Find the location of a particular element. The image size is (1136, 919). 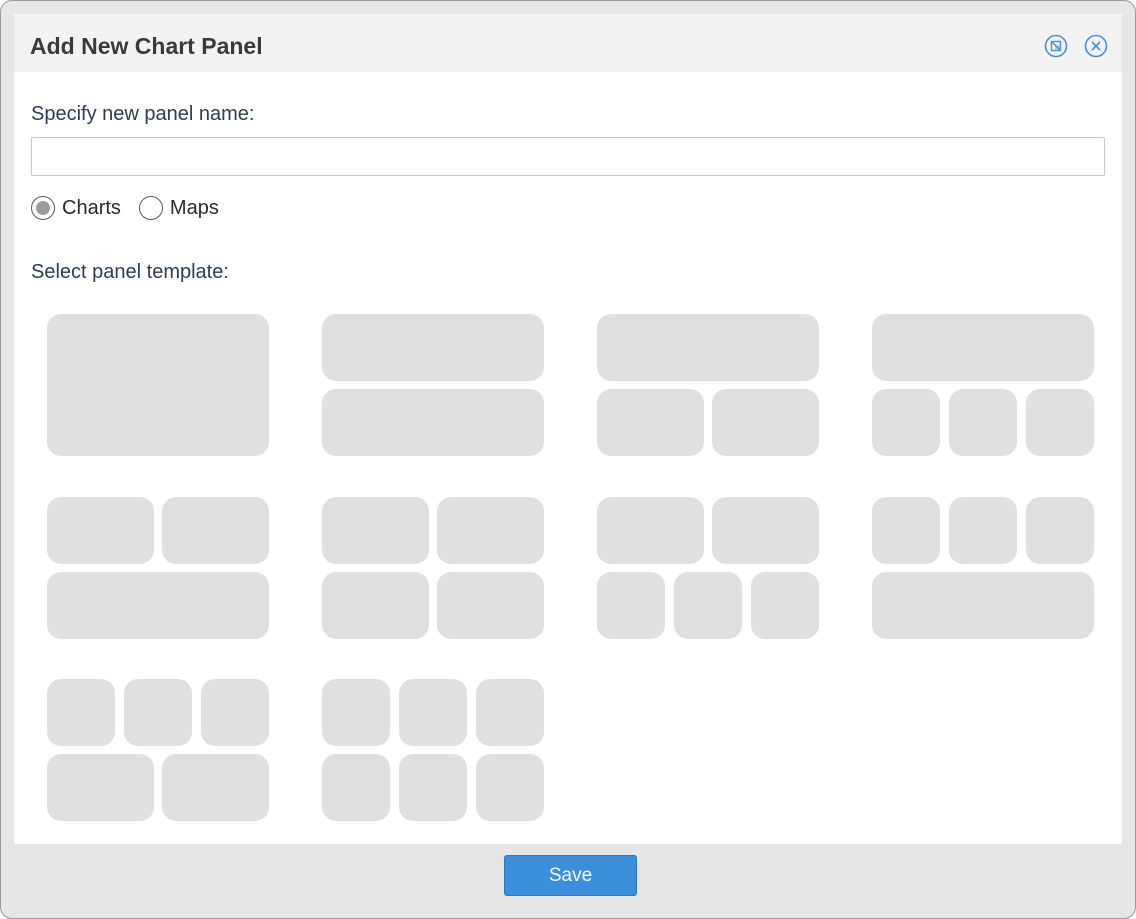

close-button is located at coordinates (1096, 46).